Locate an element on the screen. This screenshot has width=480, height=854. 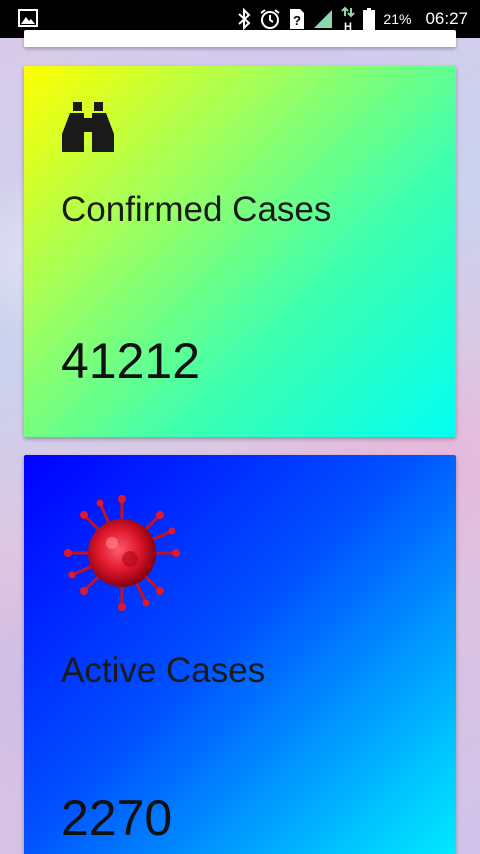
network-type-icon: H is located at coordinates (348, 19).